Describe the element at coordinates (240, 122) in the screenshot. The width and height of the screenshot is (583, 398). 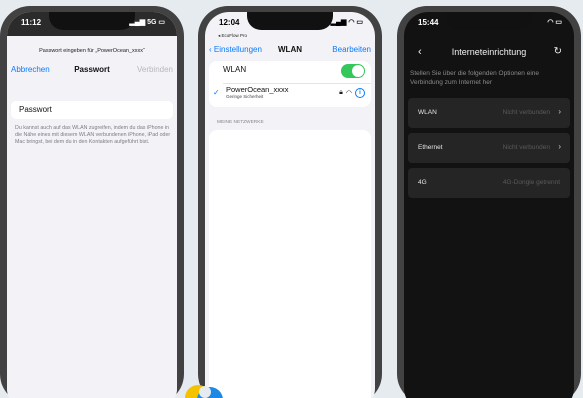
I see `section-header: MEINE NETZWERKE` at that location.